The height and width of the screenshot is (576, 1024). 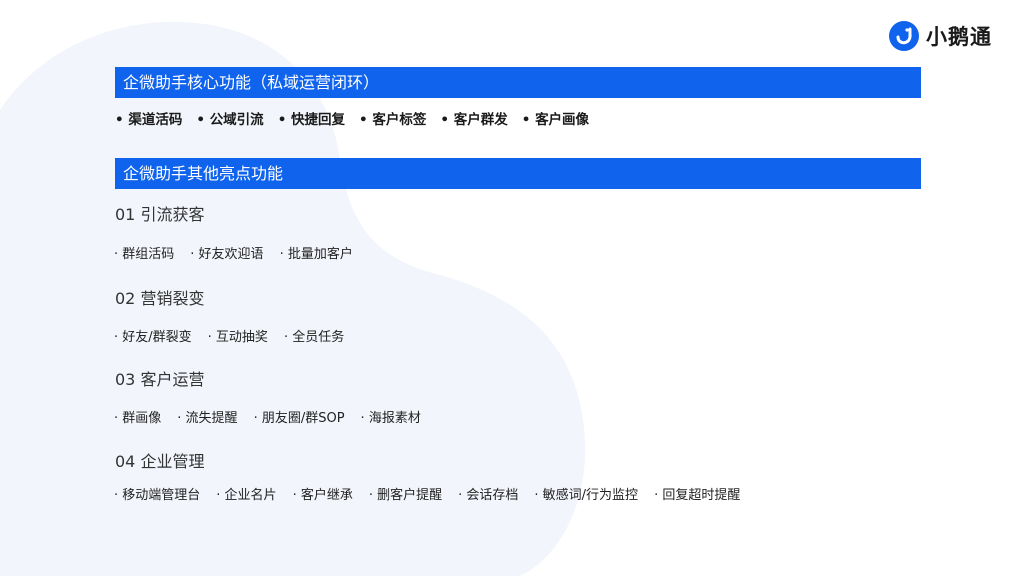 What do you see at coordinates (311, 118) in the screenshot?
I see `core-feature-item: 快捷回复` at bounding box center [311, 118].